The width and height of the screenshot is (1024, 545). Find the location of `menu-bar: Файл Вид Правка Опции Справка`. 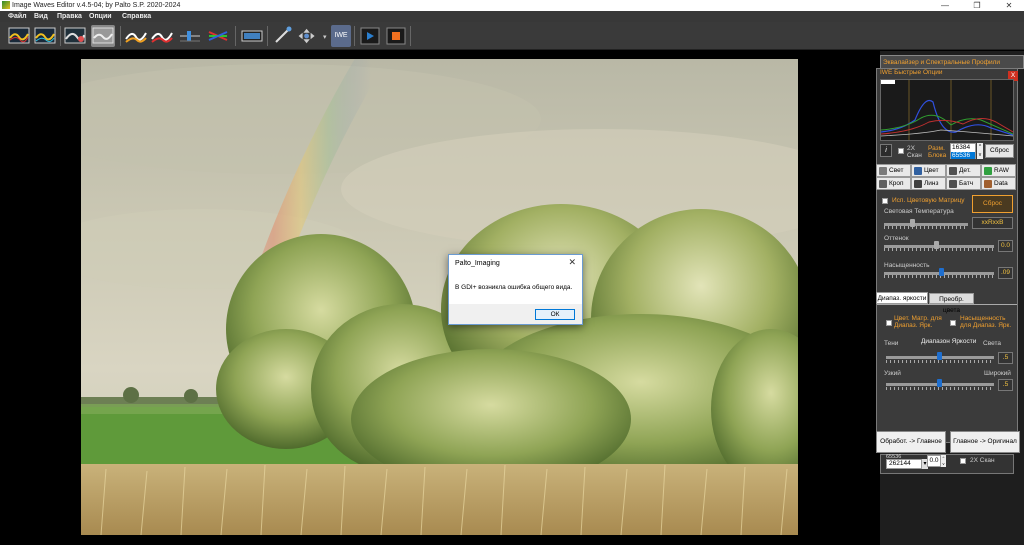

menu-bar: Файл Вид Правка Опции Справка is located at coordinates (512, 16).